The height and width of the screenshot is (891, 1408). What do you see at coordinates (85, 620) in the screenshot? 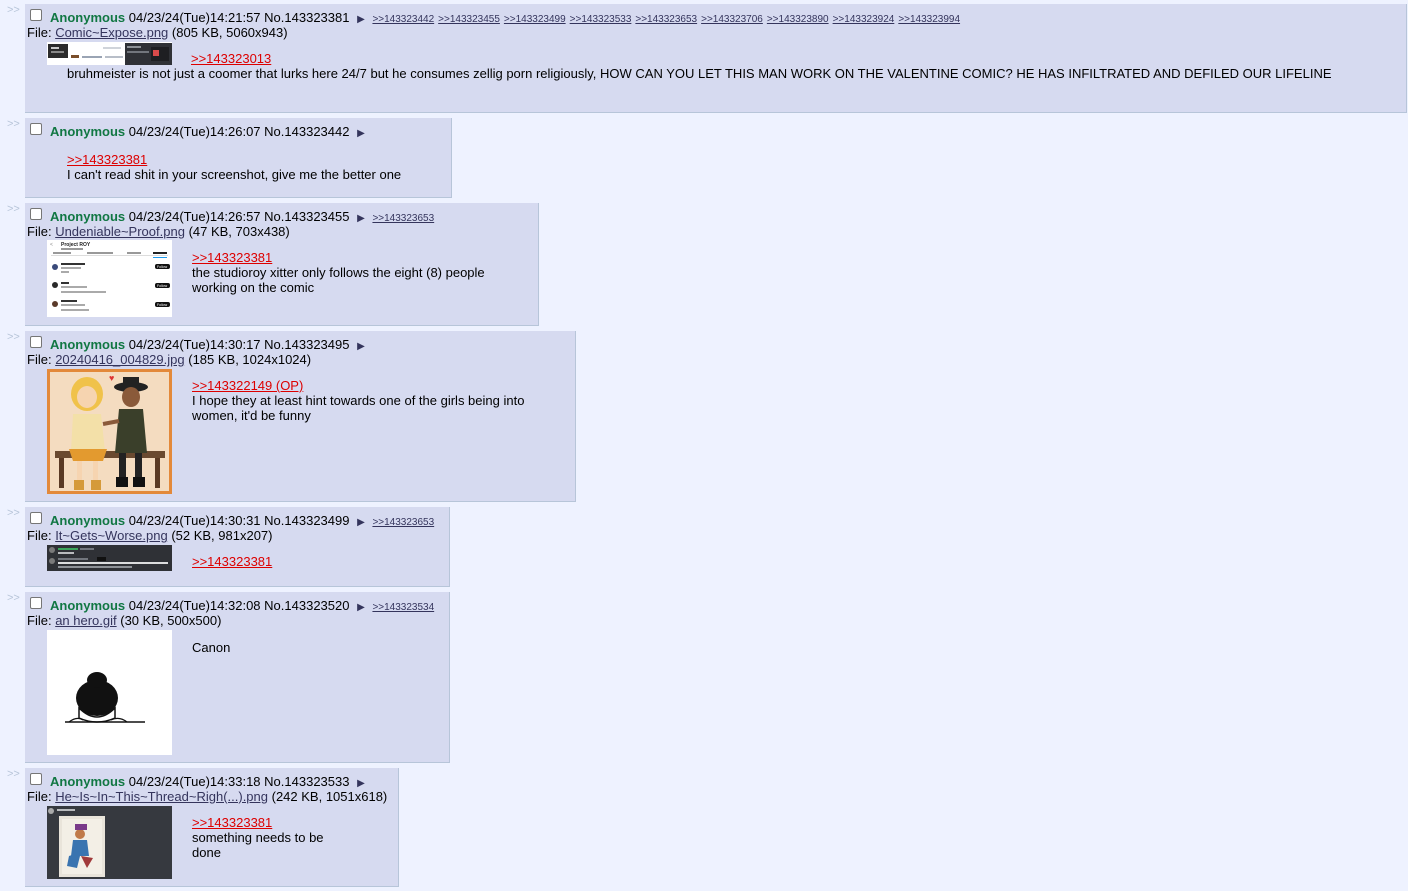
I see `file-link: an hero.gif` at bounding box center [85, 620].